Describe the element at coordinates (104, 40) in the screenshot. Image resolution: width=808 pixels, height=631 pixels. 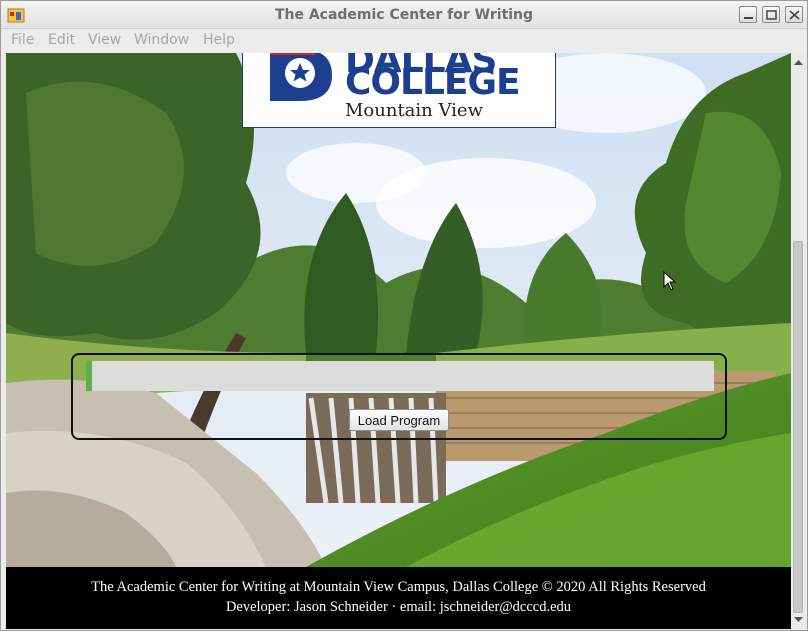
I see `menu-view: View` at that location.